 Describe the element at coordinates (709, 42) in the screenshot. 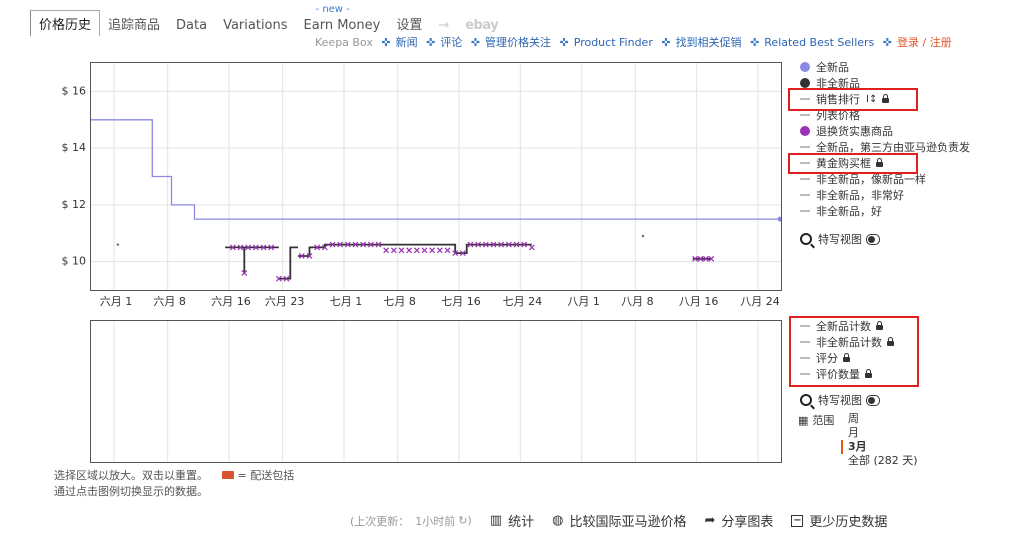

I see `link-related-deals: 找到相关促销` at that location.